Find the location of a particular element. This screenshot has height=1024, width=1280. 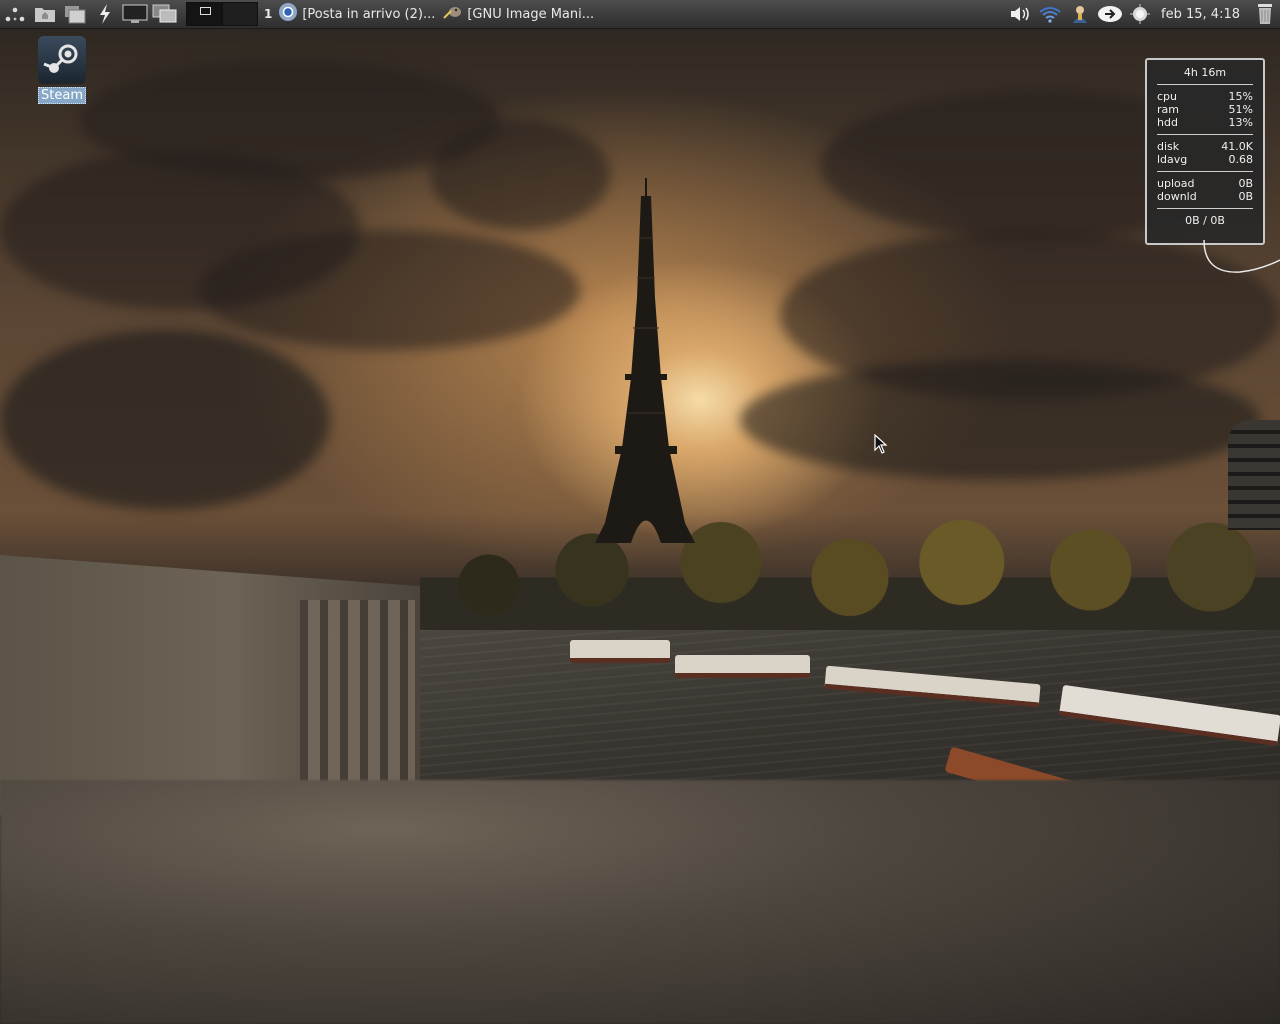

workspace-number: 1 is located at coordinates (268, 14).